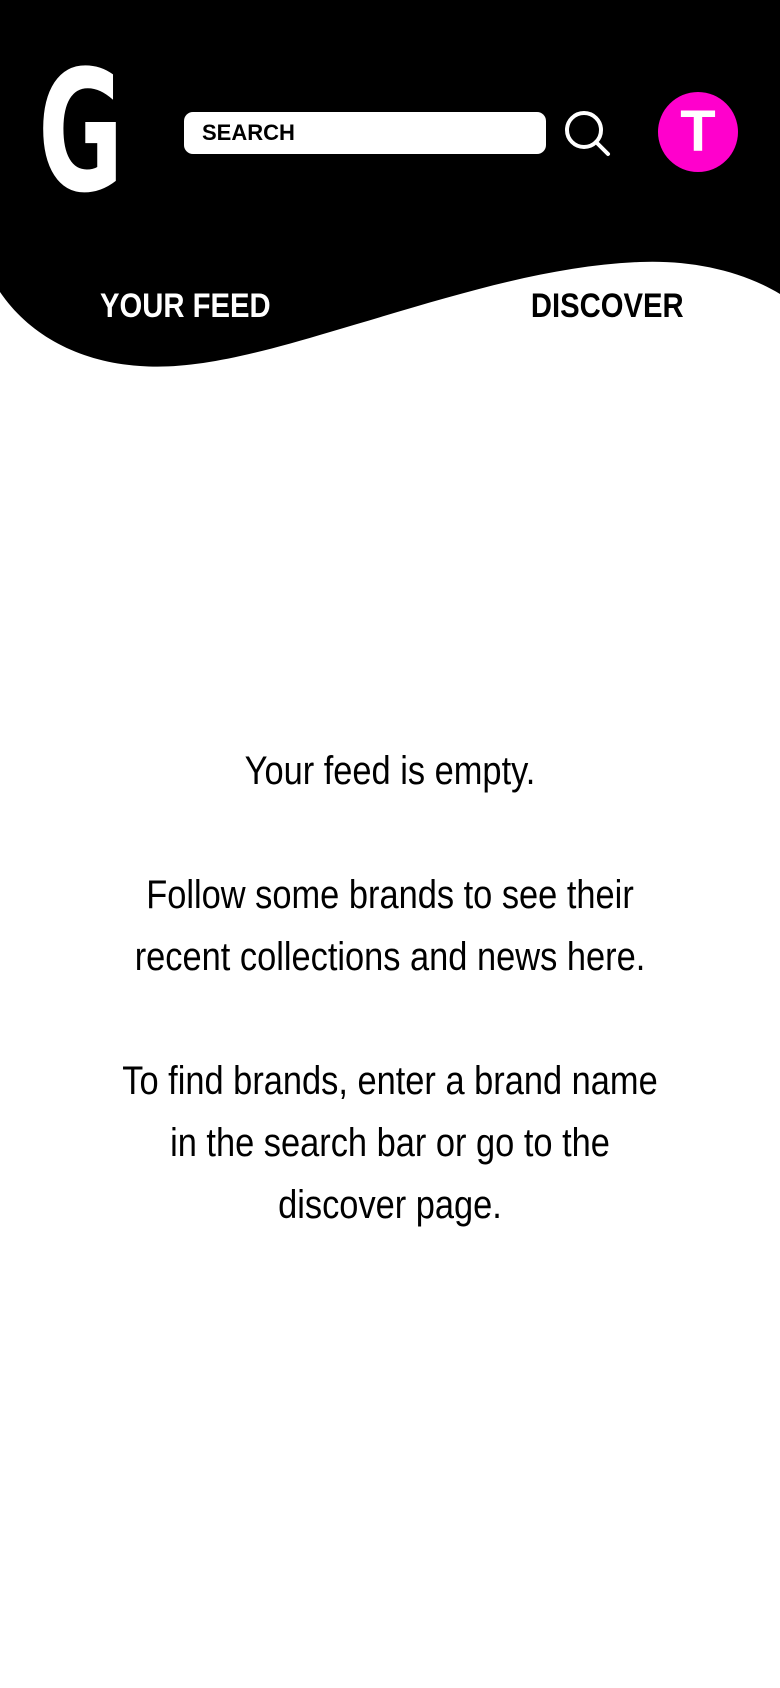  I want to click on tab-discover: DISCOVER, so click(607, 306).